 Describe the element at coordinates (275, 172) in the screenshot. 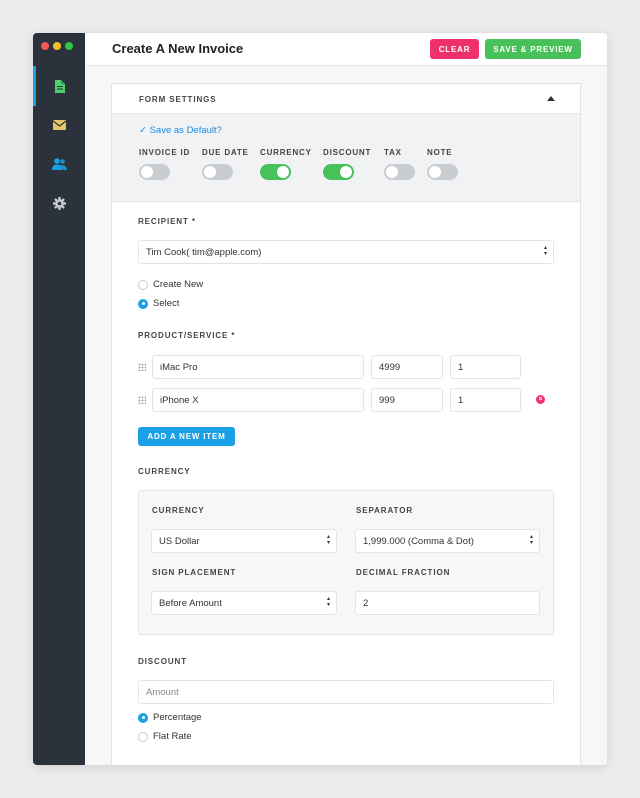

I see `currency-switch` at that location.